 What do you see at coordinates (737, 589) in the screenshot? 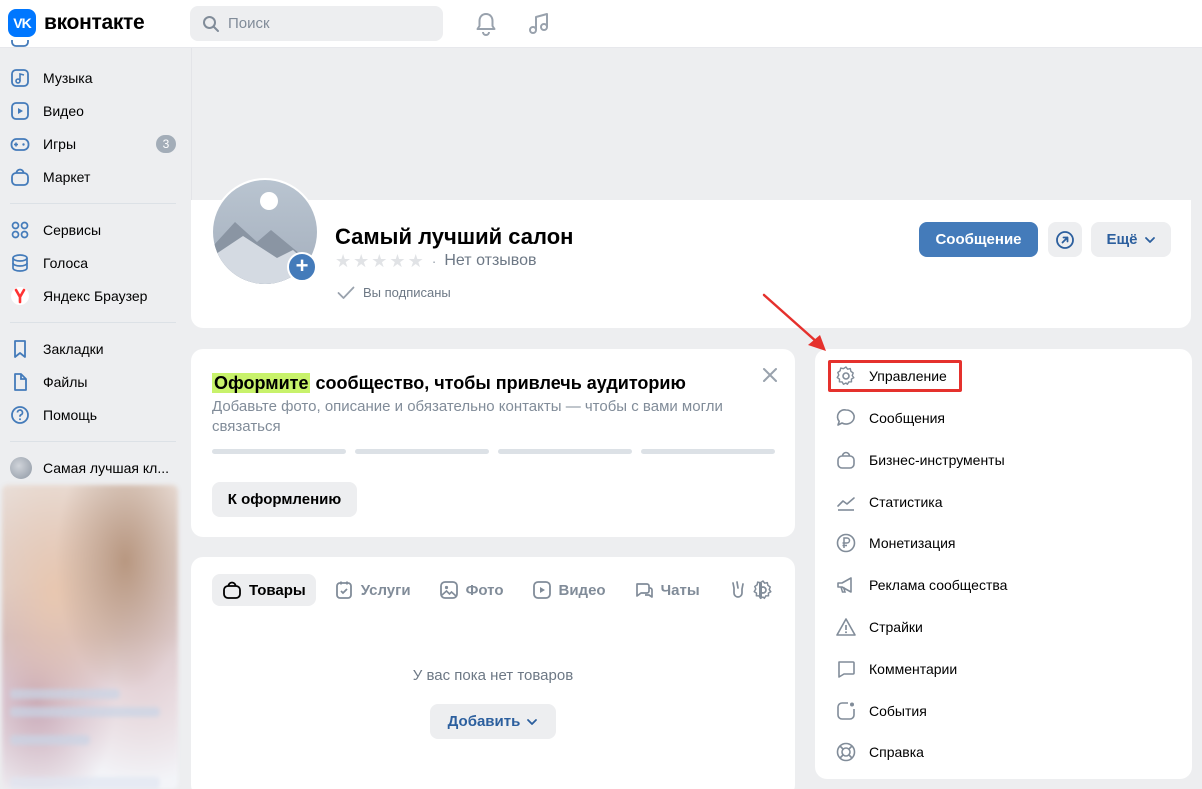
I see `clapping-hand-icon` at bounding box center [737, 589].